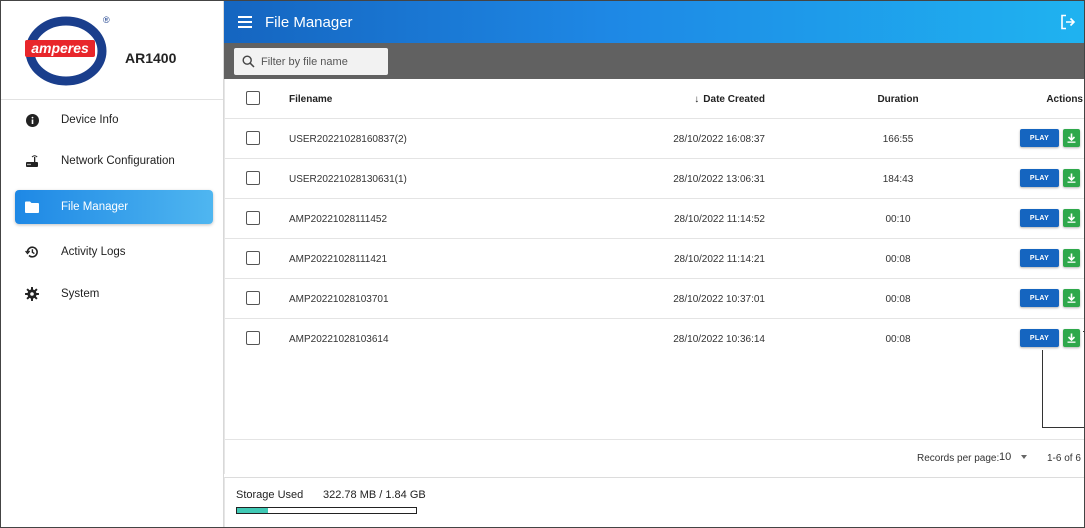 The width and height of the screenshot is (1085, 528). I want to click on records-per-page-label: Records per page:, so click(958, 458).